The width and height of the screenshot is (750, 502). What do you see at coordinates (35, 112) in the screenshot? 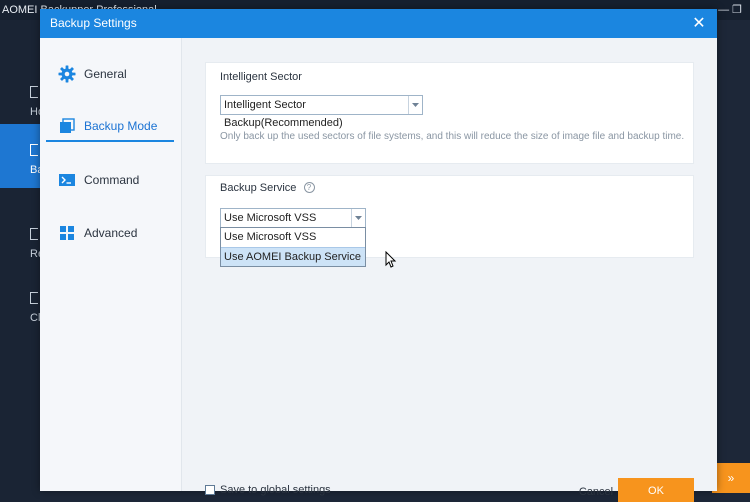
I see `background-nav-label: Home` at bounding box center [35, 112].